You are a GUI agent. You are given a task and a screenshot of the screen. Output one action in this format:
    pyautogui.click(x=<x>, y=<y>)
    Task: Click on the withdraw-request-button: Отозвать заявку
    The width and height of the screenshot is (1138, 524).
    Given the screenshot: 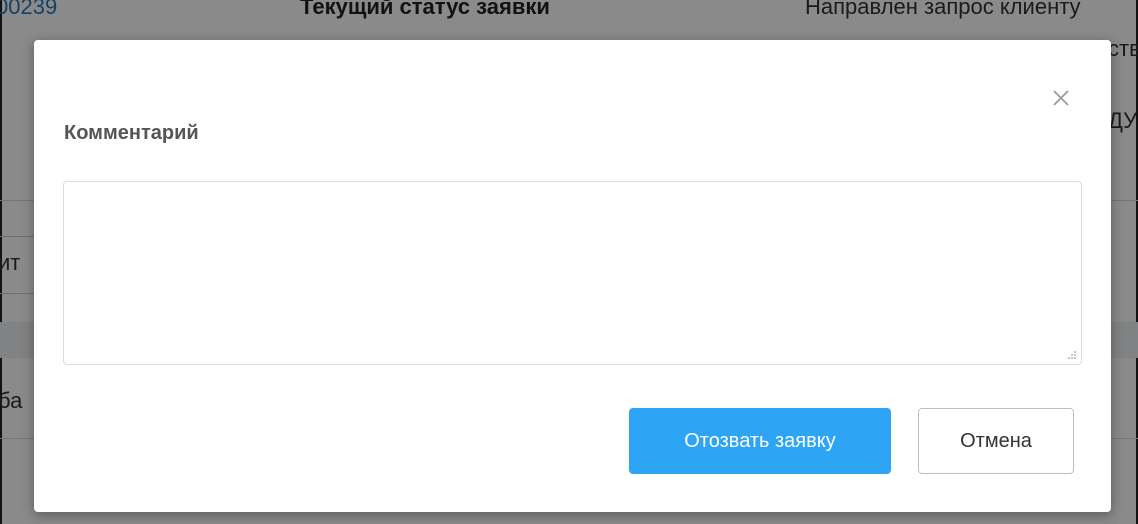 What is the action you would take?
    pyautogui.click(x=760, y=441)
    